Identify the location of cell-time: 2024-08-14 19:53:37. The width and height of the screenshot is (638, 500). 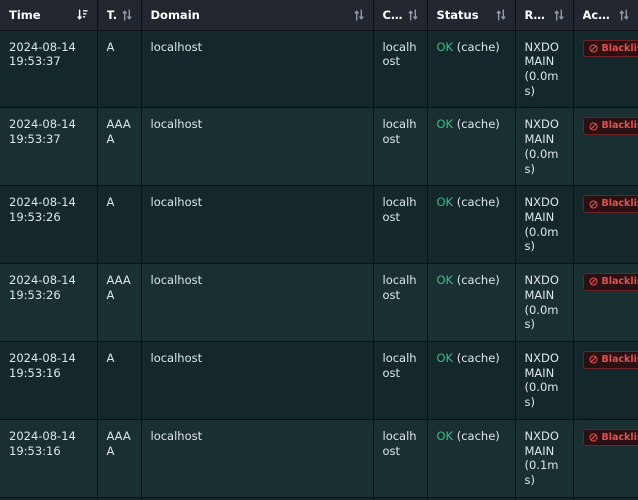
(49, 147).